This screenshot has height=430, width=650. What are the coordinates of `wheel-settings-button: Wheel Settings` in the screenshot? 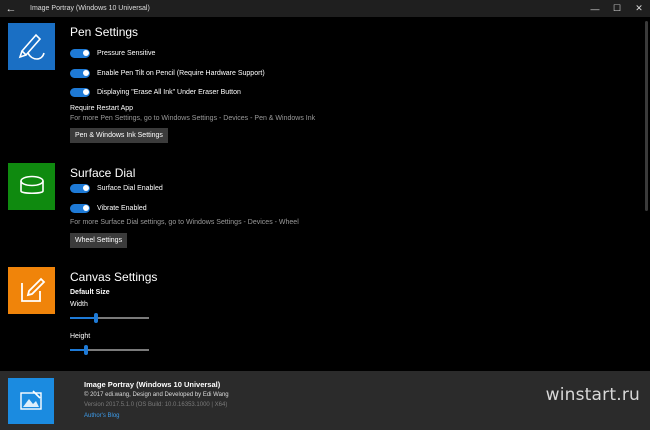 It's located at (99, 240).